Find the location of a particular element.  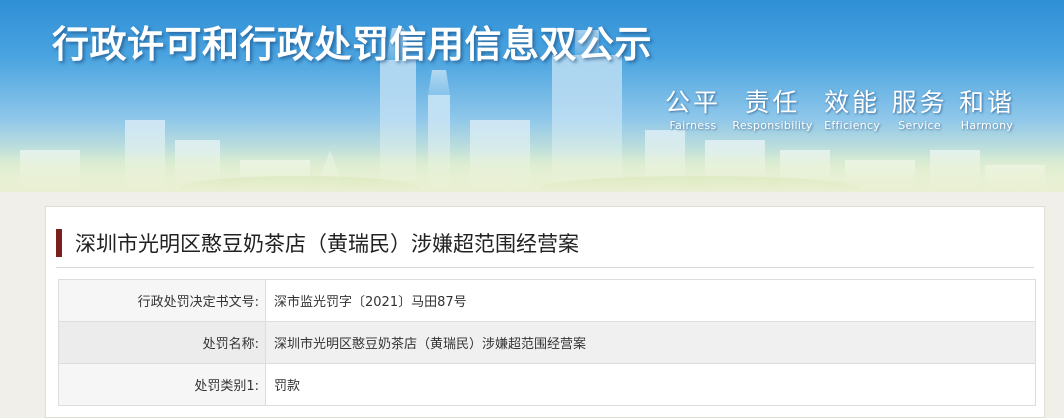

slogan-en: Service is located at coordinates (919, 125).